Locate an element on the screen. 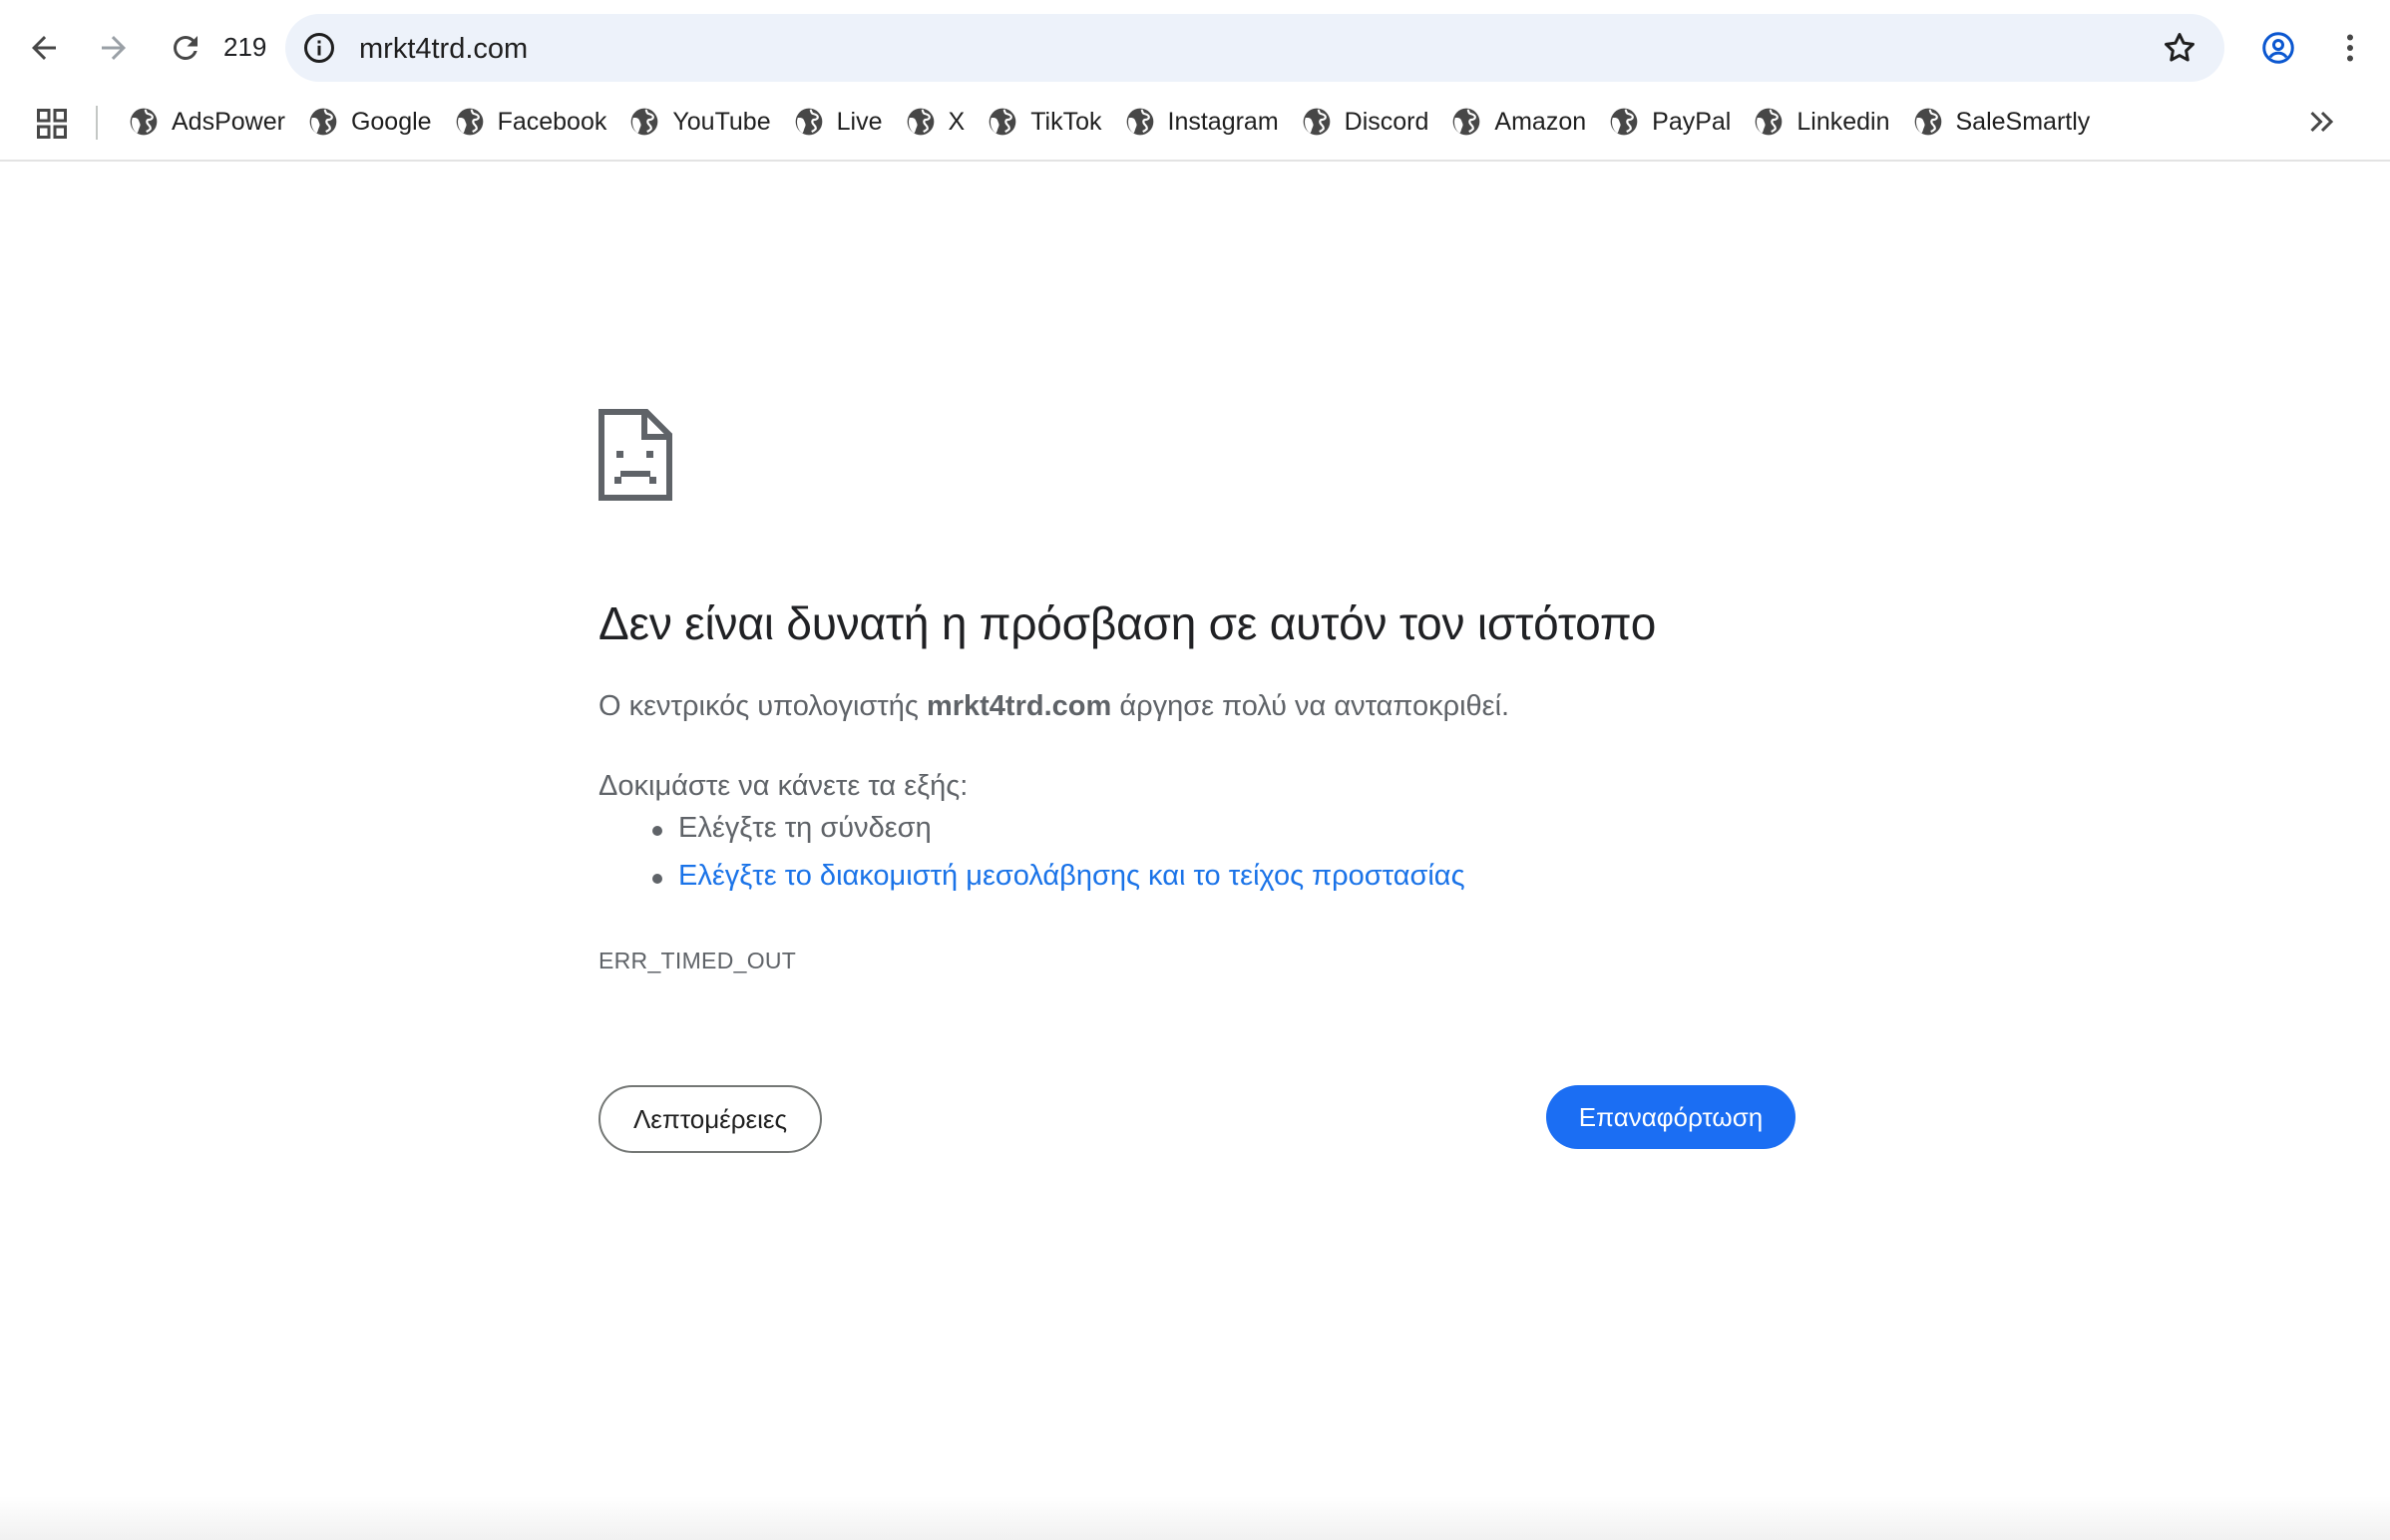  menu-button is located at coordinates (2350, 48).